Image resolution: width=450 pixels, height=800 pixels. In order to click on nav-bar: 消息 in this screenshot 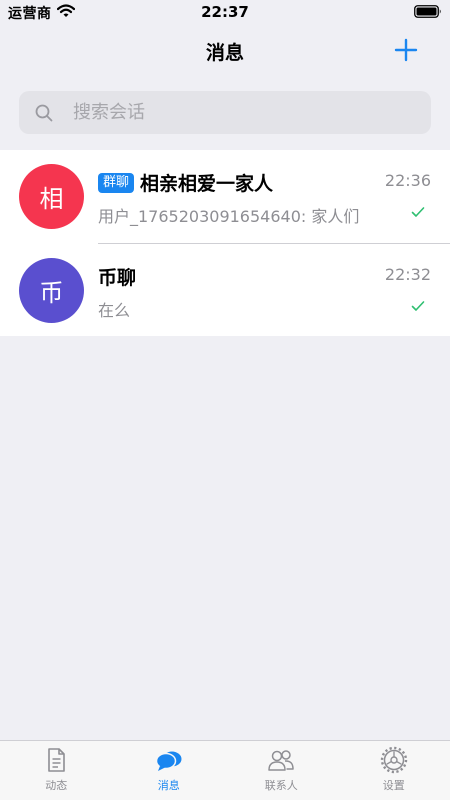, I will do `click(225, 50)`.